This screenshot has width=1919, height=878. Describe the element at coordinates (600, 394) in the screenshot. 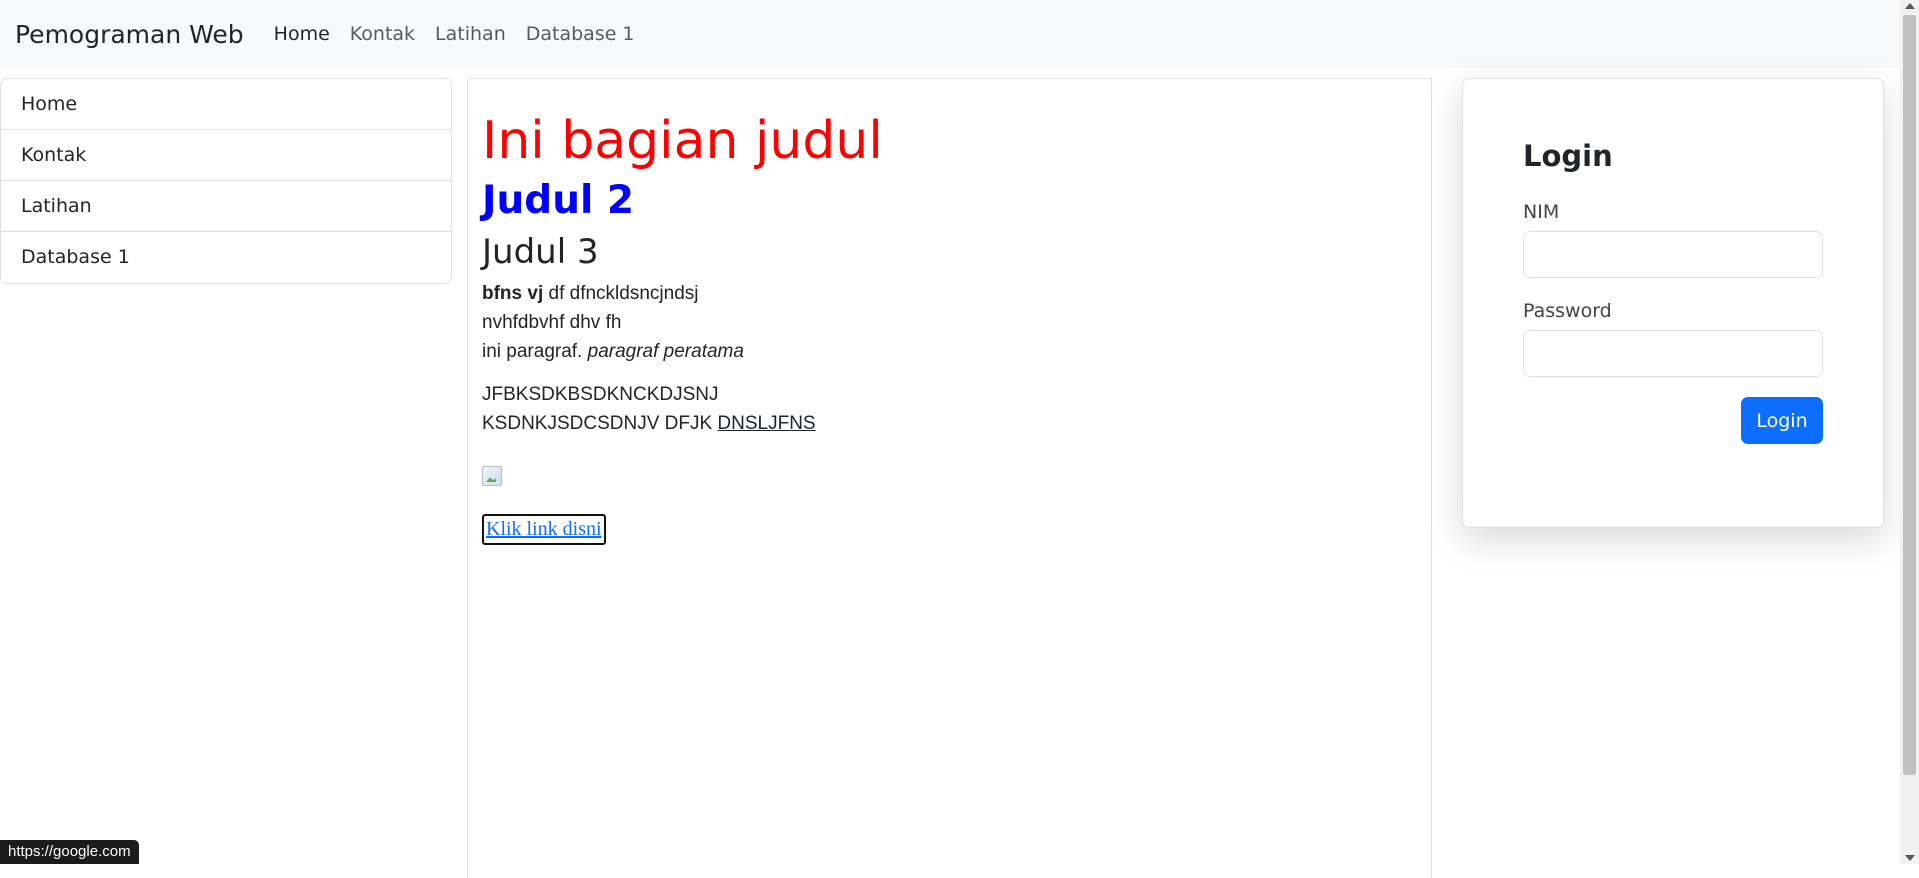

I see `paragraph-2-line-1: JFBKSDKBSDKNCKDJSNJ` at that location.